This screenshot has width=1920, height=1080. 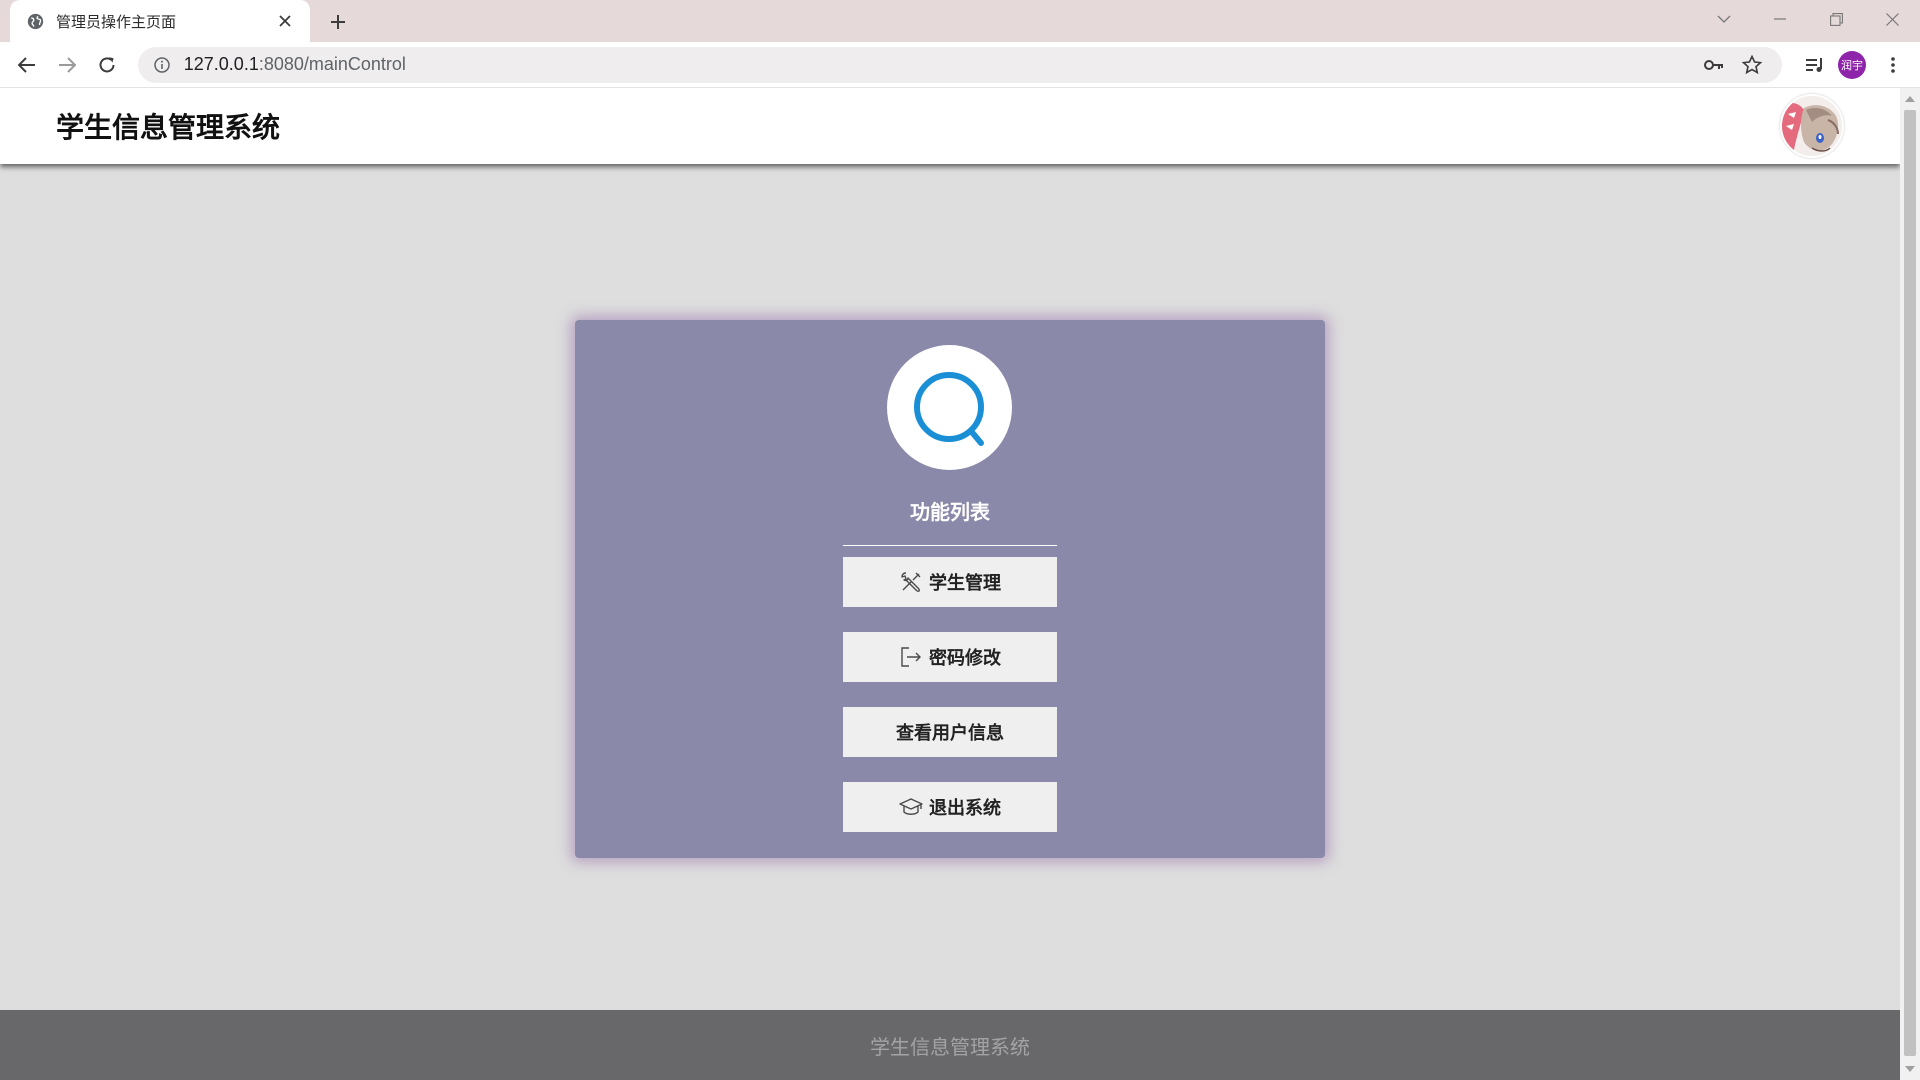 What do you see at coordinates (960, 21) in the screenshot?
I see `browser-tab-strip: 管理员操作主页面` at bounding box center [960, 21].